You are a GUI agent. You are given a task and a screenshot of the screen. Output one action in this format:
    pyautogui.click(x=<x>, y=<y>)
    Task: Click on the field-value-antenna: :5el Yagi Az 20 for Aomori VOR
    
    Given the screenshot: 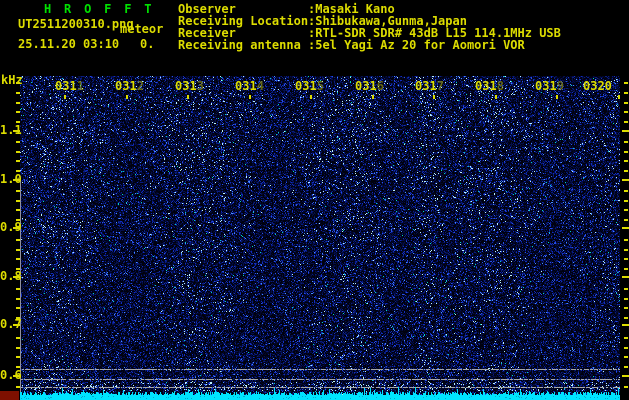 What is the action you would take?
    pyautogui.click(x=416, y=45)
    